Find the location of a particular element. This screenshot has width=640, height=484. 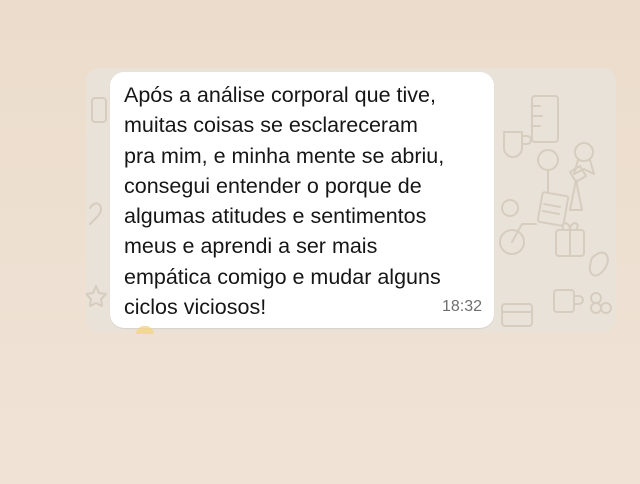

flower-icon is located at coordinates (601, 303).